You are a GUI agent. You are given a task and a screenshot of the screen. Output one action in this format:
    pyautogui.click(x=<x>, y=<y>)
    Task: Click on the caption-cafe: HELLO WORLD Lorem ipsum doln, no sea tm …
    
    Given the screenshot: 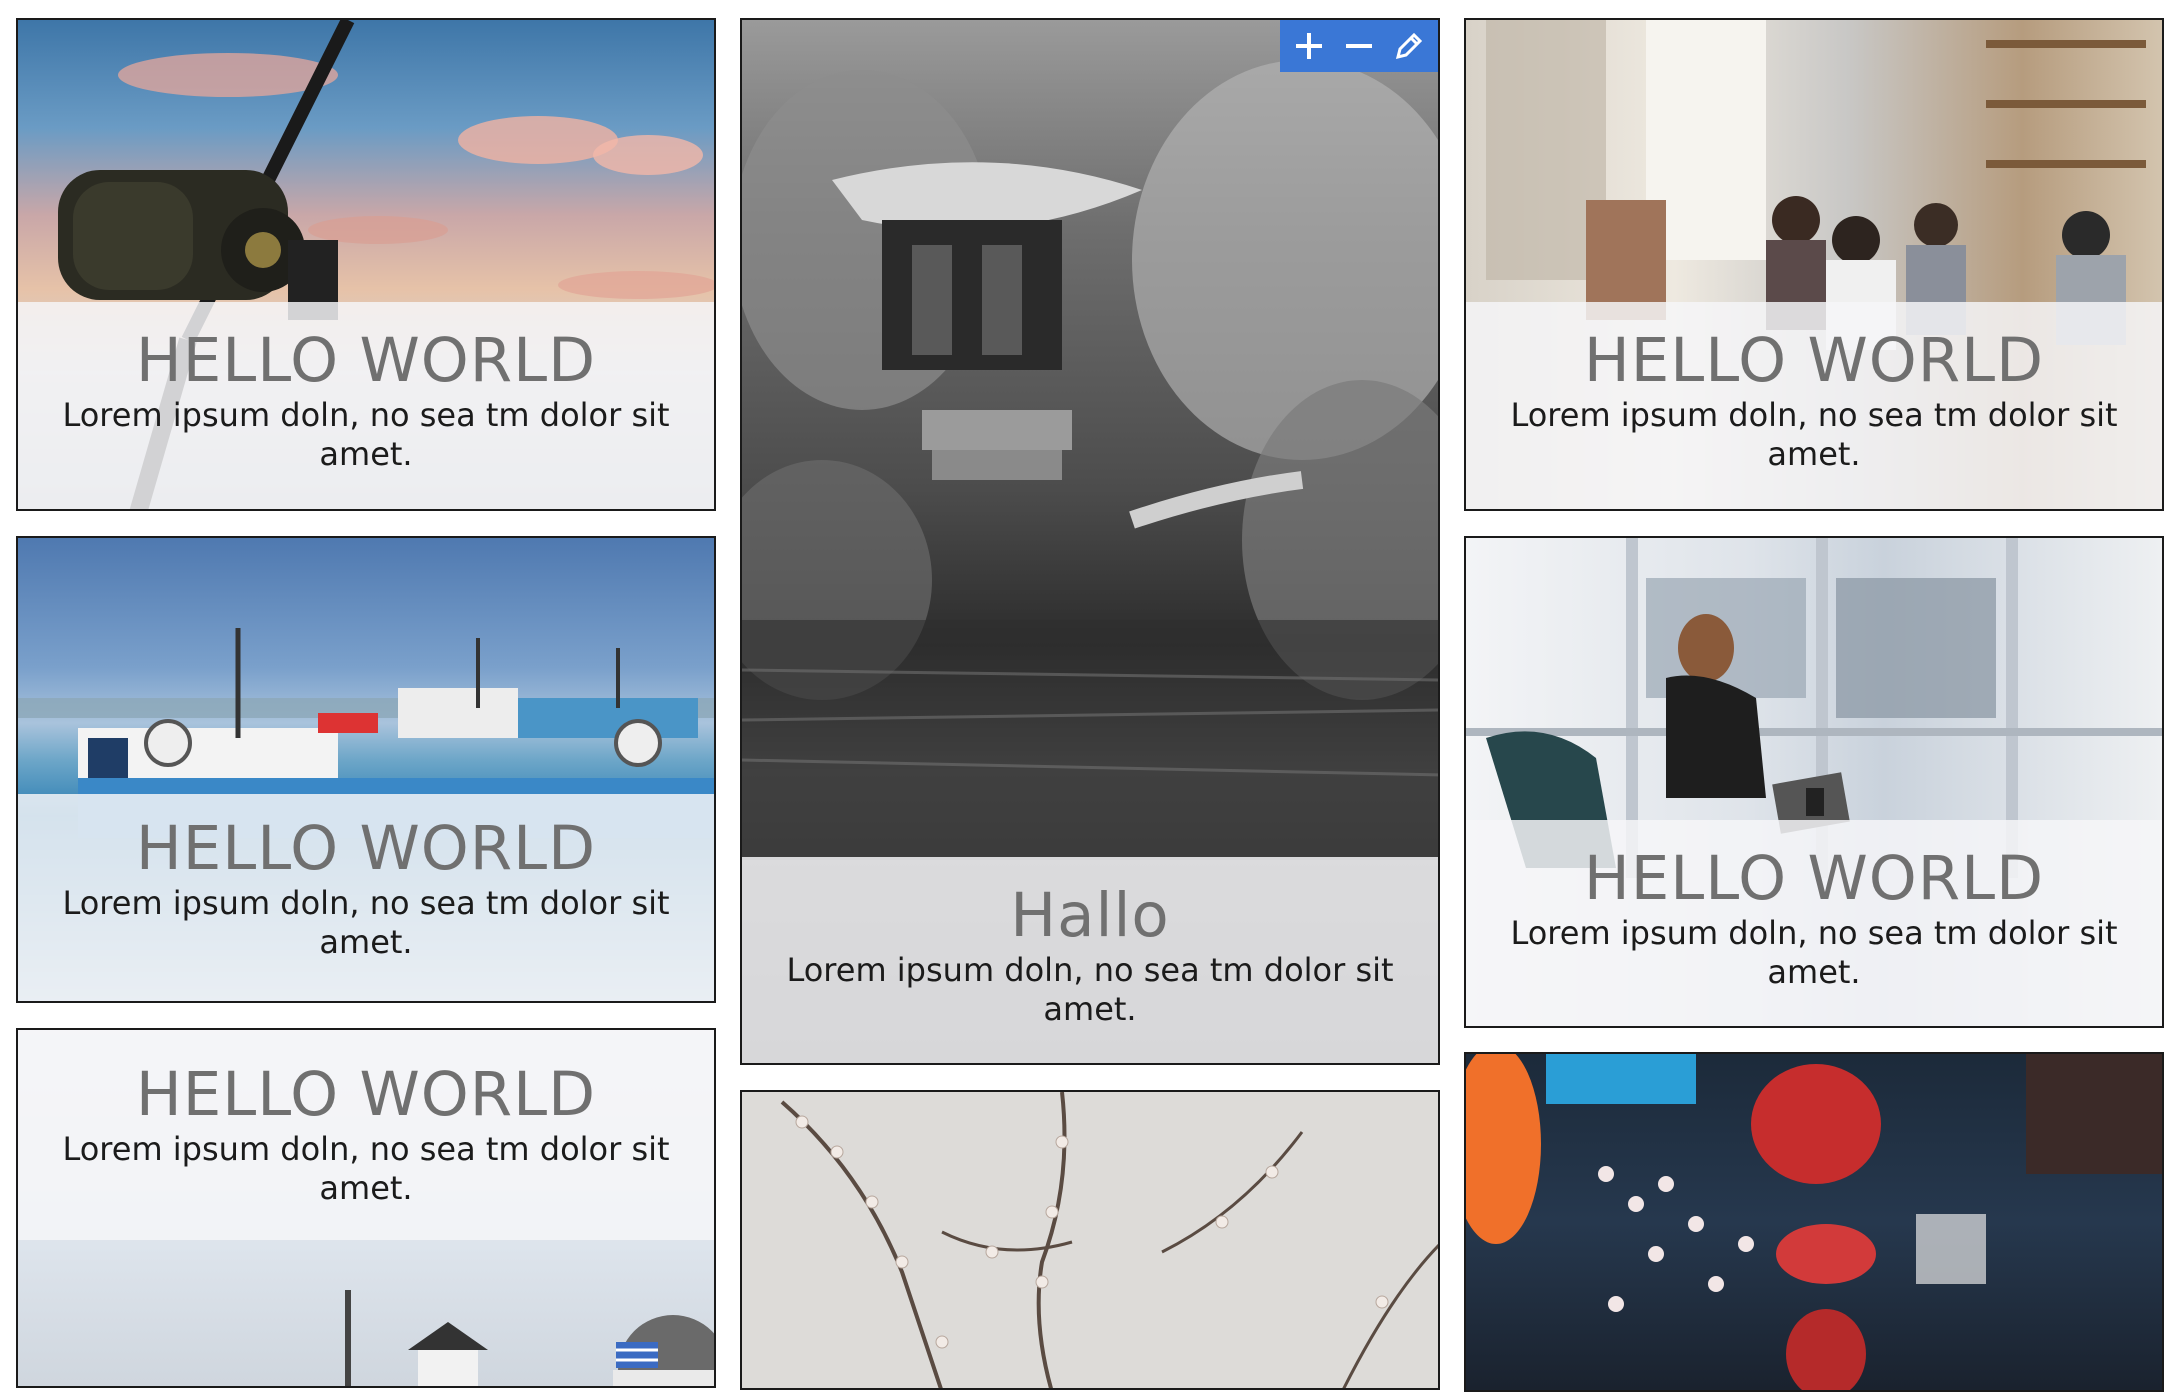 What is the action you would take?
    pyautogui.click(x=1814, y=405)
    